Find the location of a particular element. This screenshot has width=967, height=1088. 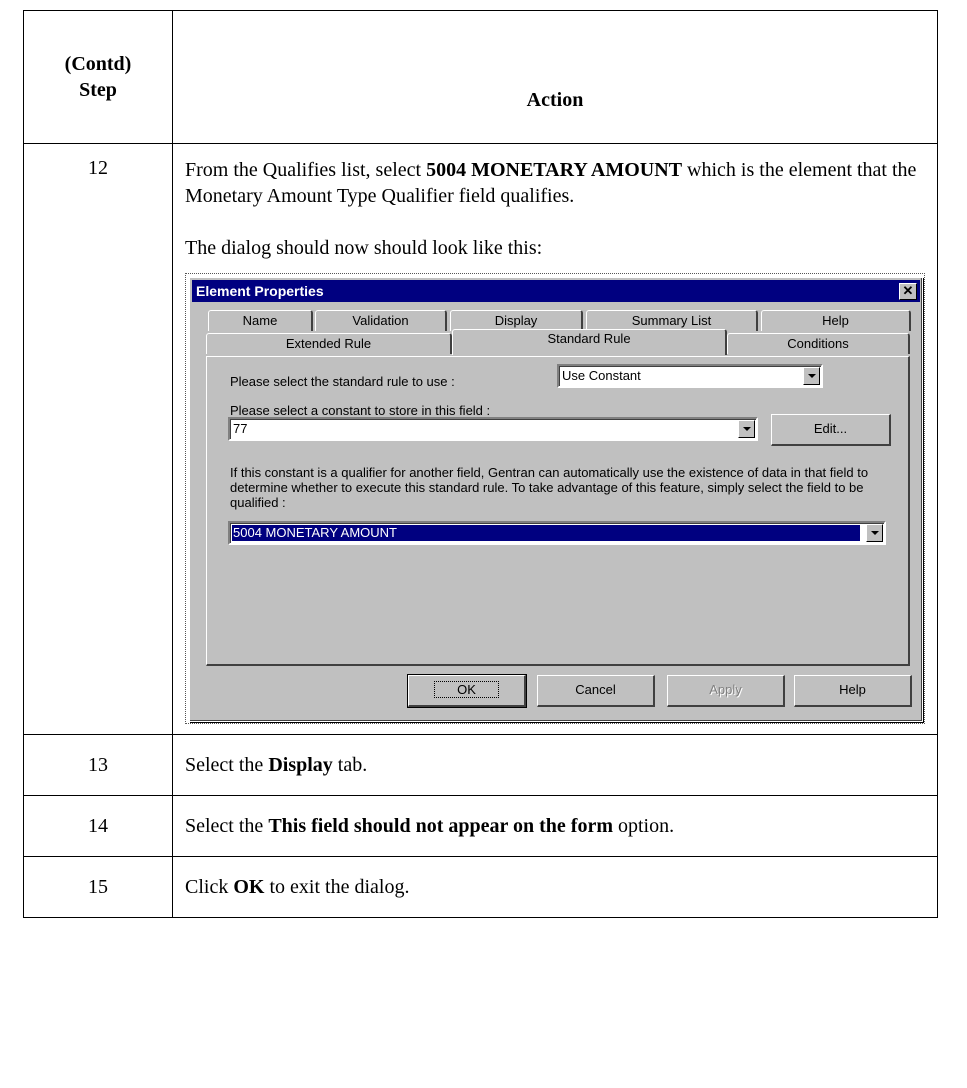

header-row: (Contd) Step Action is located at coordinates (480, 77).